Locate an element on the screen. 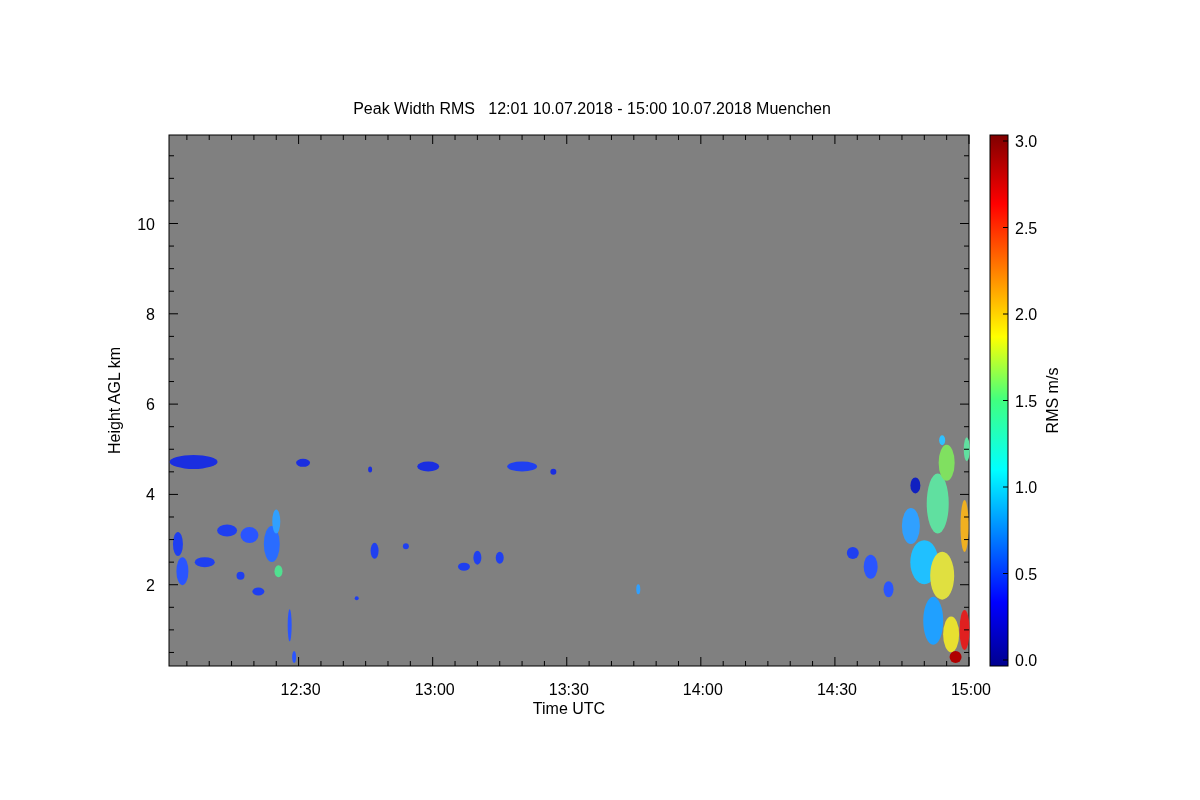  y-tick-label: 10 is located at coordinates (146, 224).